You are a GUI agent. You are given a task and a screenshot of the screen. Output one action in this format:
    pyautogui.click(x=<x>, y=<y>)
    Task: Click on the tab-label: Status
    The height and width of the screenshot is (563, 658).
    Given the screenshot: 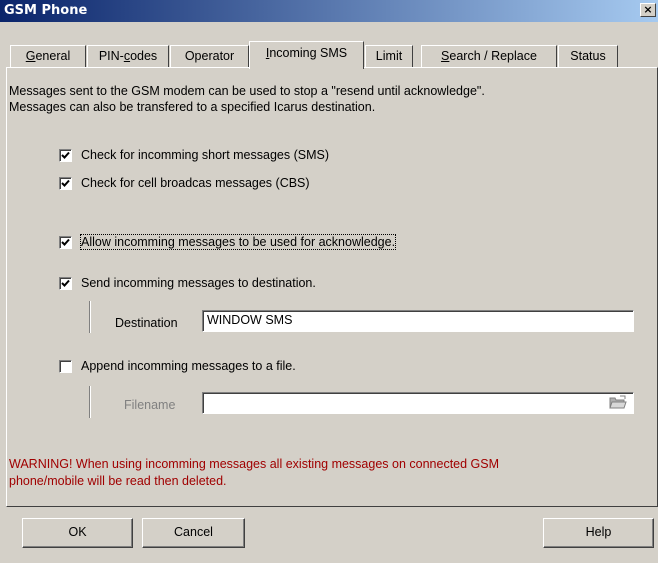 What is the action you would take?
    pyautogui.click(x=588, y=56)
    